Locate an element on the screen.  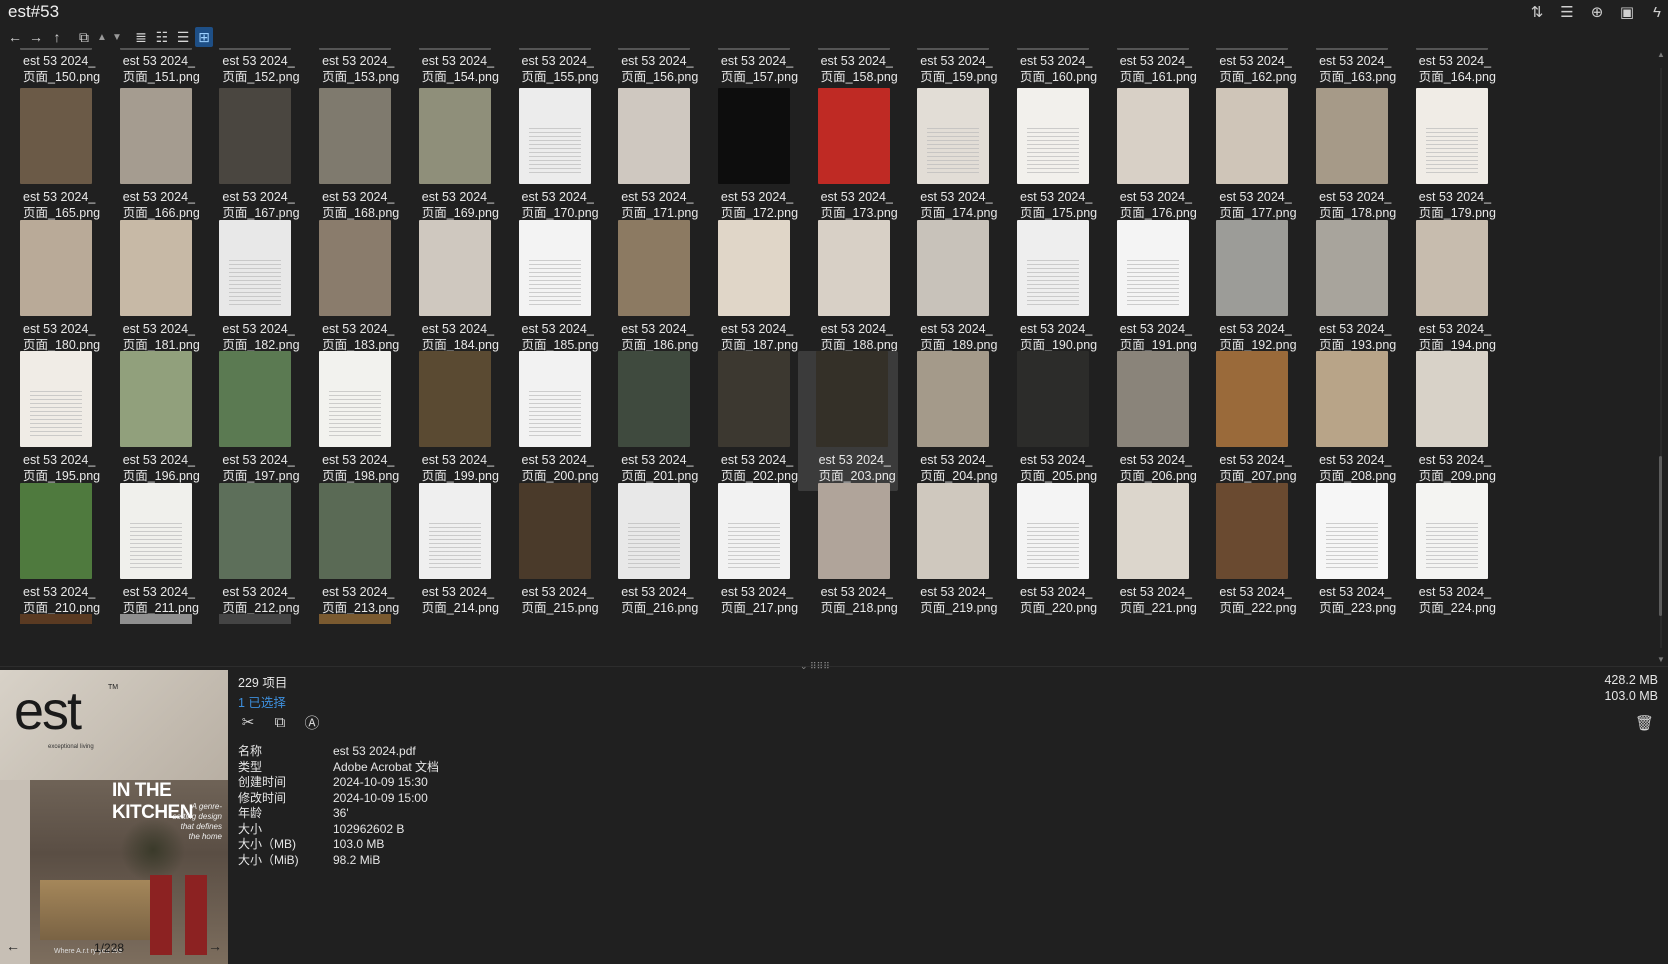
add-icon: ⊕ is located at coordinates (1597, 12).